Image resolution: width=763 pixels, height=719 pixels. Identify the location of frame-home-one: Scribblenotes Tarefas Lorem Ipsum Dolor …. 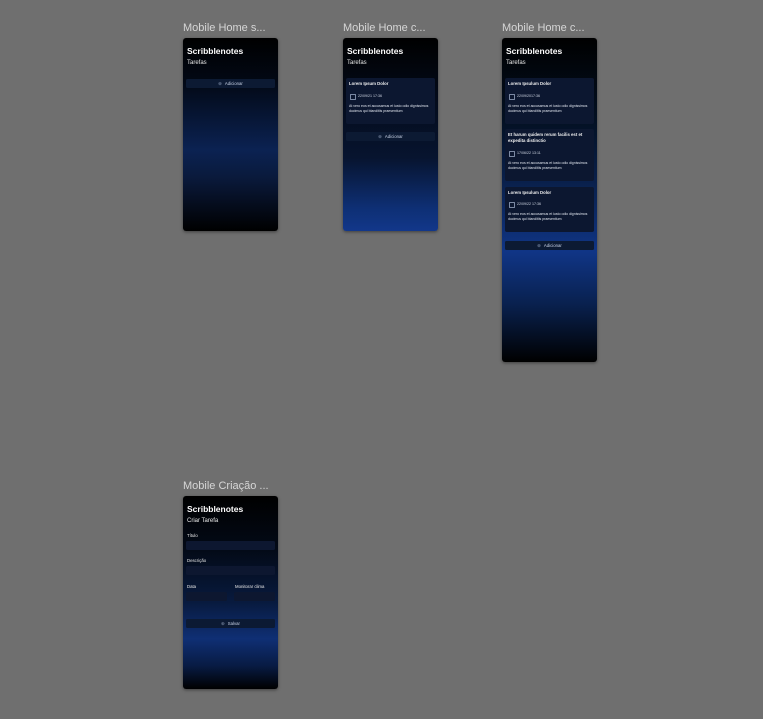
(390, 134).